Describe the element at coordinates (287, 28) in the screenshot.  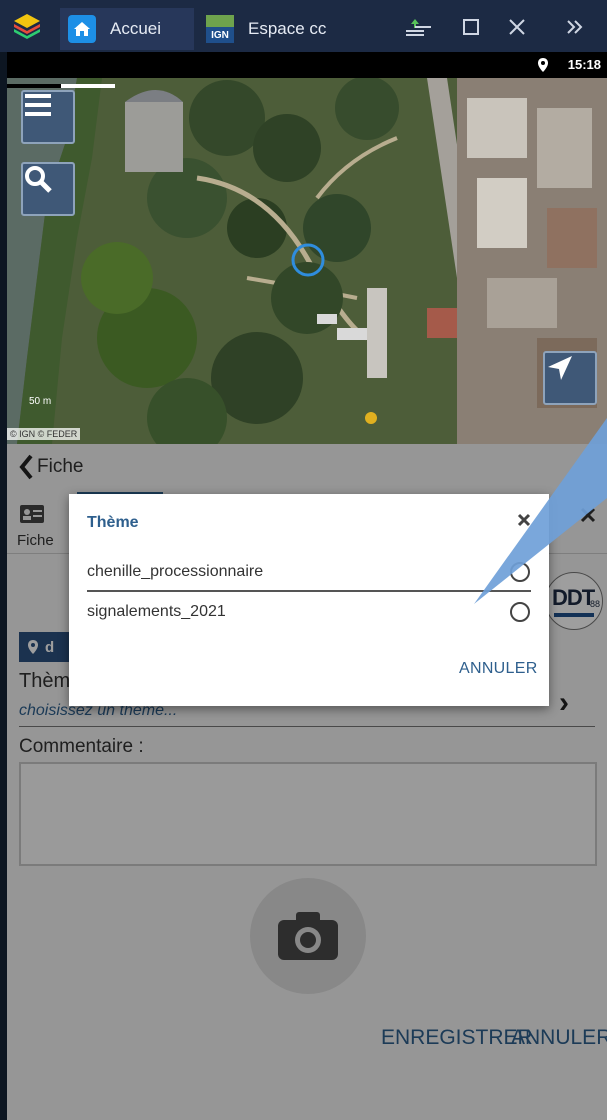
I see `tab-ign-label: Espace cc` at that location.